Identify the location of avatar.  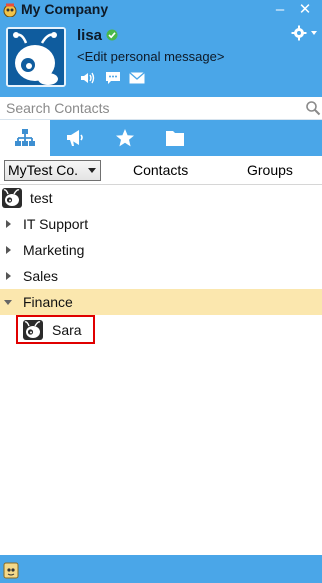
(36, 57).